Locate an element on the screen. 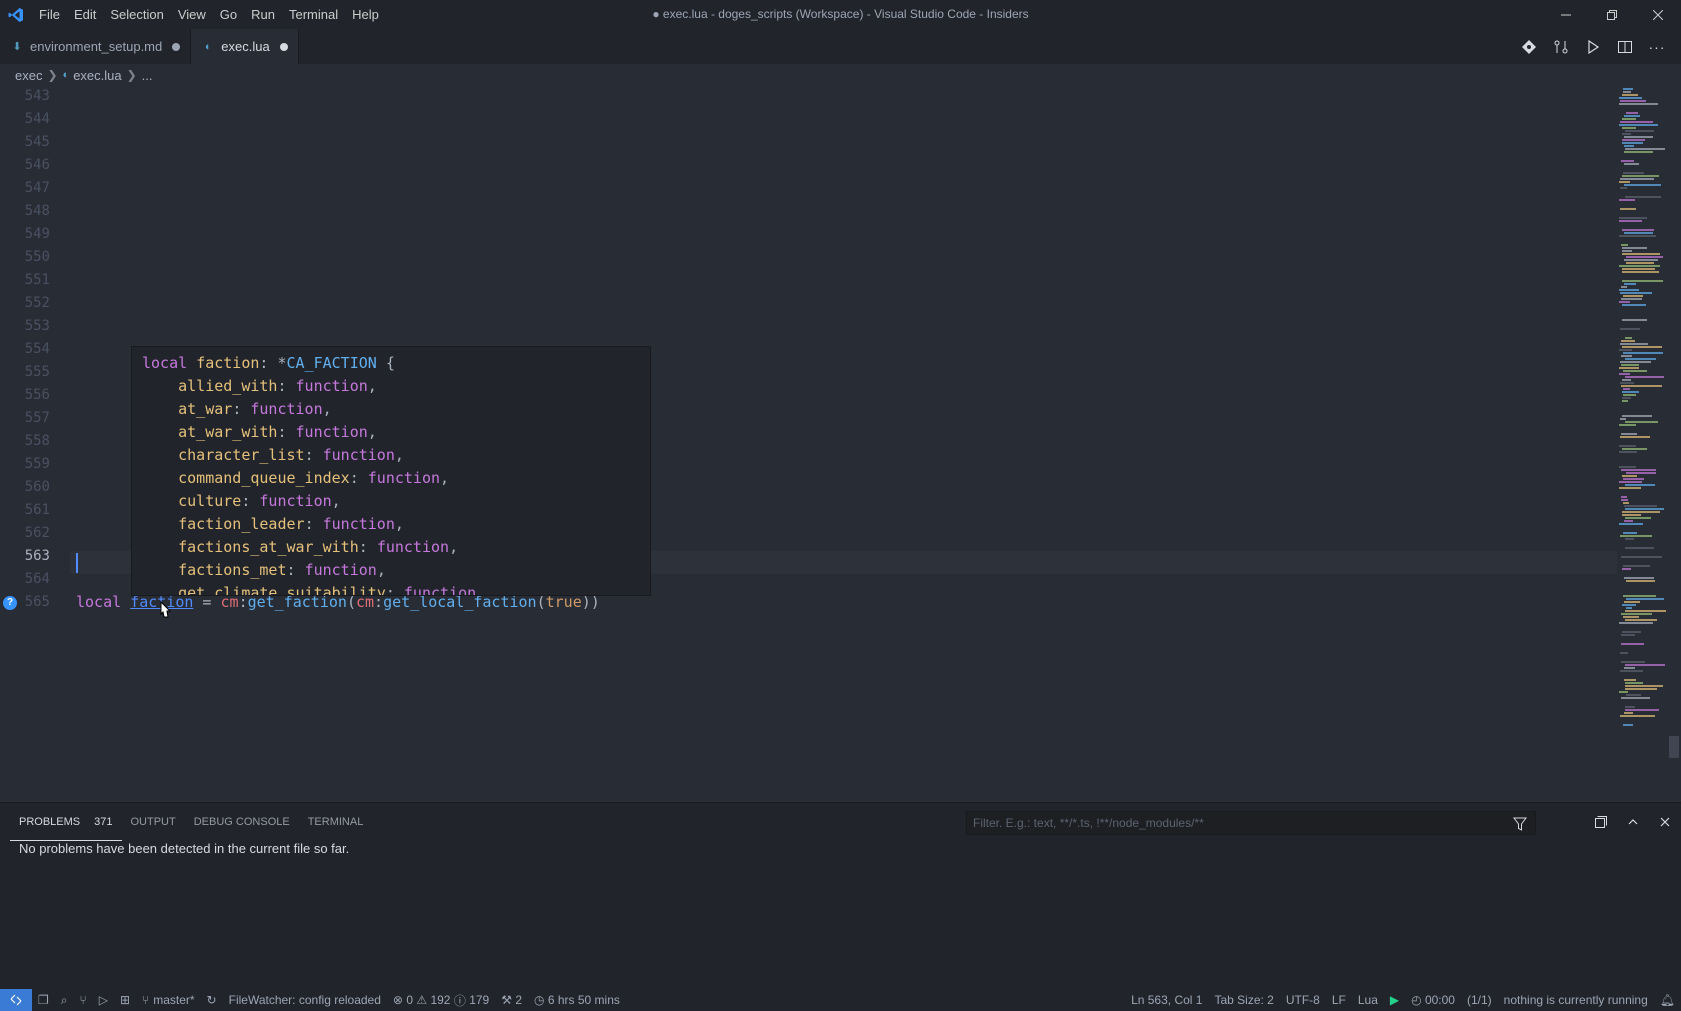  editor-scrollbar is located at coordinates (1674, 444).